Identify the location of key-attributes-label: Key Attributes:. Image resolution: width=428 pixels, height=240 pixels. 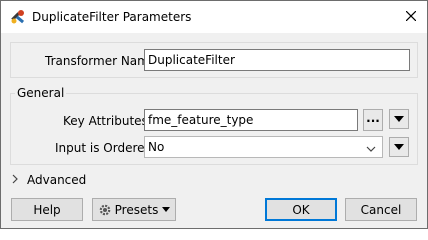
(107, 121).